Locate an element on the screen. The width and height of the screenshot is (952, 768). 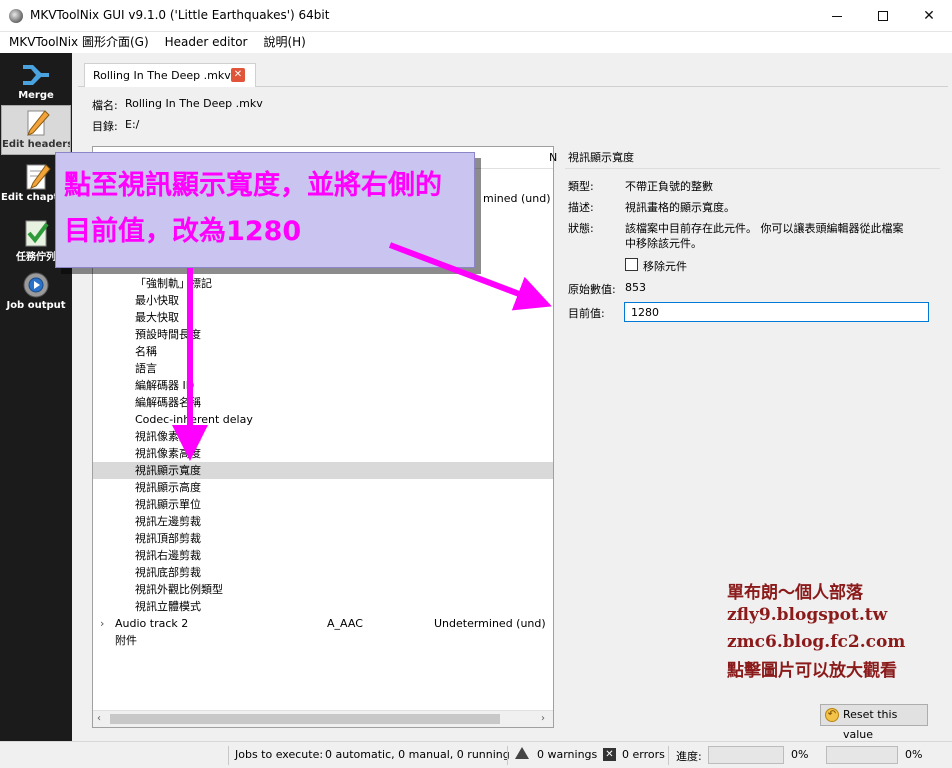
description-value: 視訊畫格的顯示寬度。 is located at coordinates (680, 207).